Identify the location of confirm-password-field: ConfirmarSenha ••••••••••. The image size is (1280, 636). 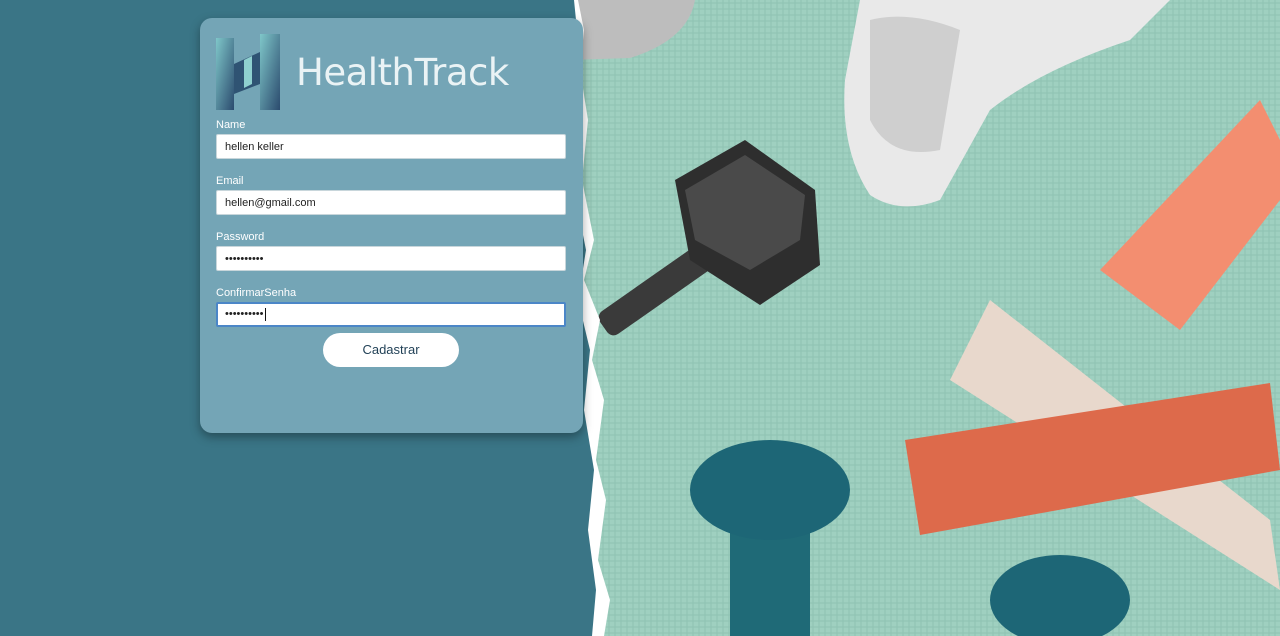
(391, 307).